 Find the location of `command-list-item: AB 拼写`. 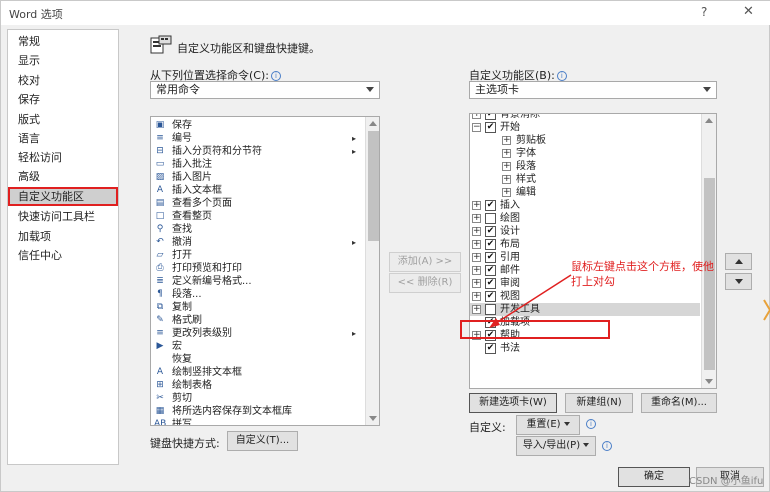

command-list-item: AB 拼写 is located at coordinates (258, 421).